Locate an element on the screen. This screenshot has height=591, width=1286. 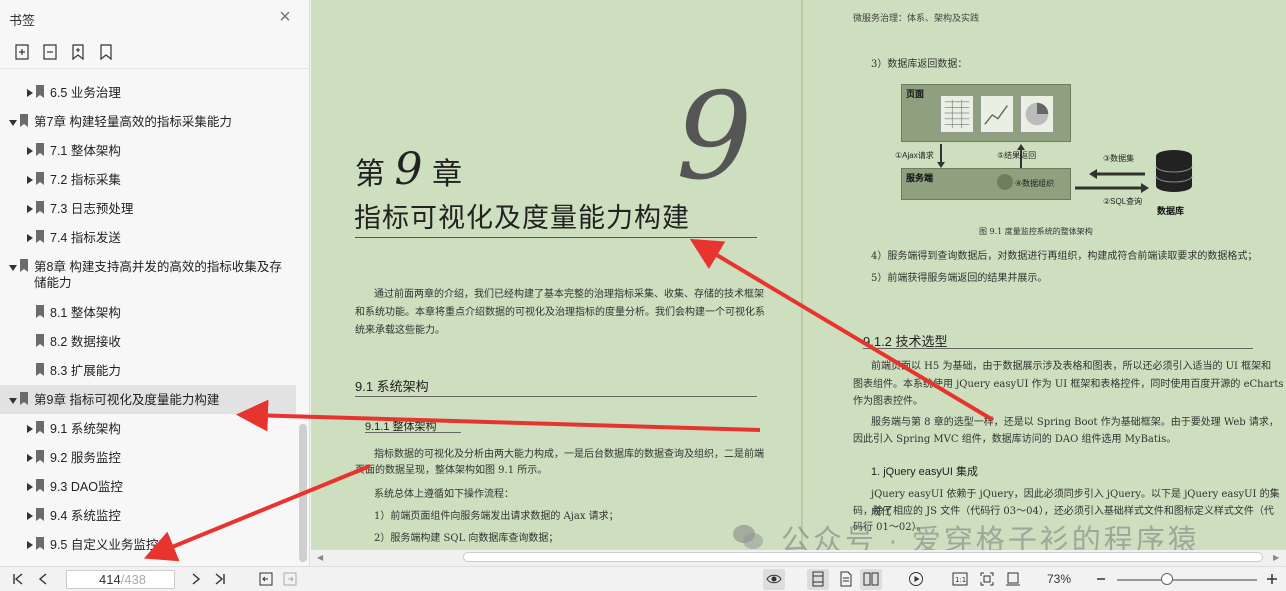
eye-protection-icon is located at coordinates (774, 579).